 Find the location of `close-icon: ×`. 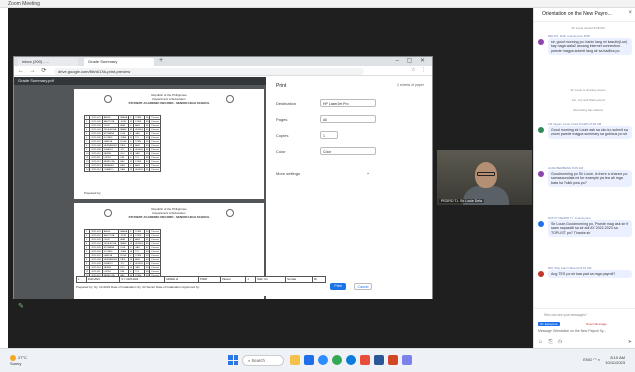

close-icon: × is located at coordinates (630, 13).